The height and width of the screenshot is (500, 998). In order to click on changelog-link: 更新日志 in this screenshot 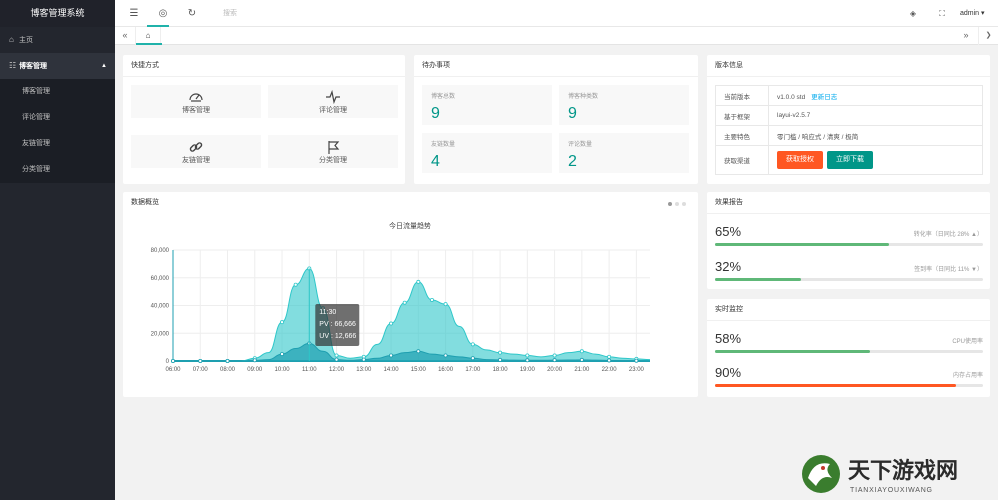, I will do `click(824, 97)`.